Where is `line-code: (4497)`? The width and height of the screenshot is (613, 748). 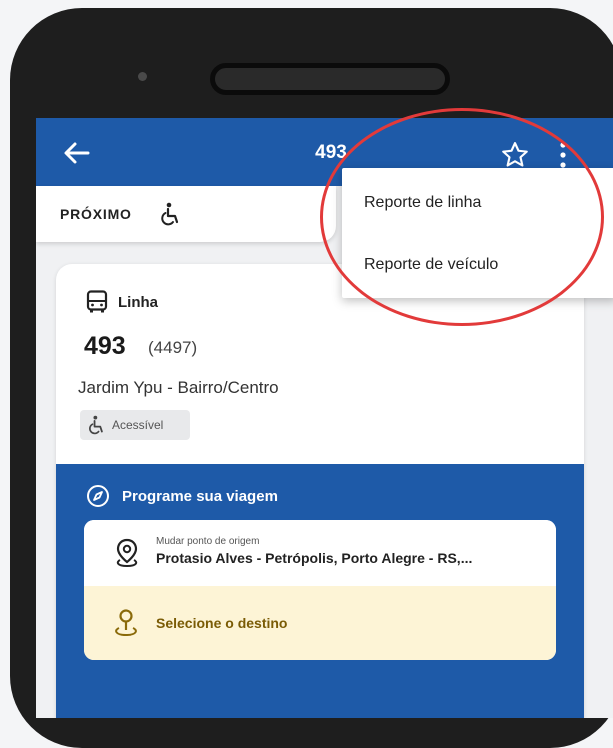
line-code: (4497) is located at coordinates (173, 347).